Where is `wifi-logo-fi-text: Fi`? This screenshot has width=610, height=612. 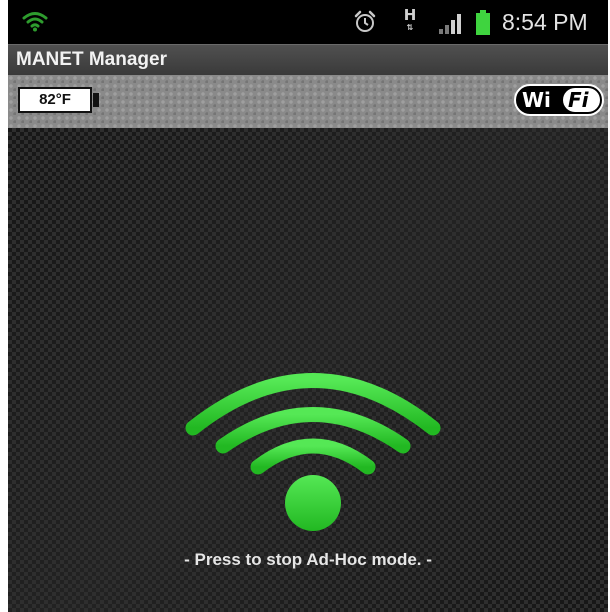 wifi-logo-fi-text: Fi is located at coordinates (578, 100).